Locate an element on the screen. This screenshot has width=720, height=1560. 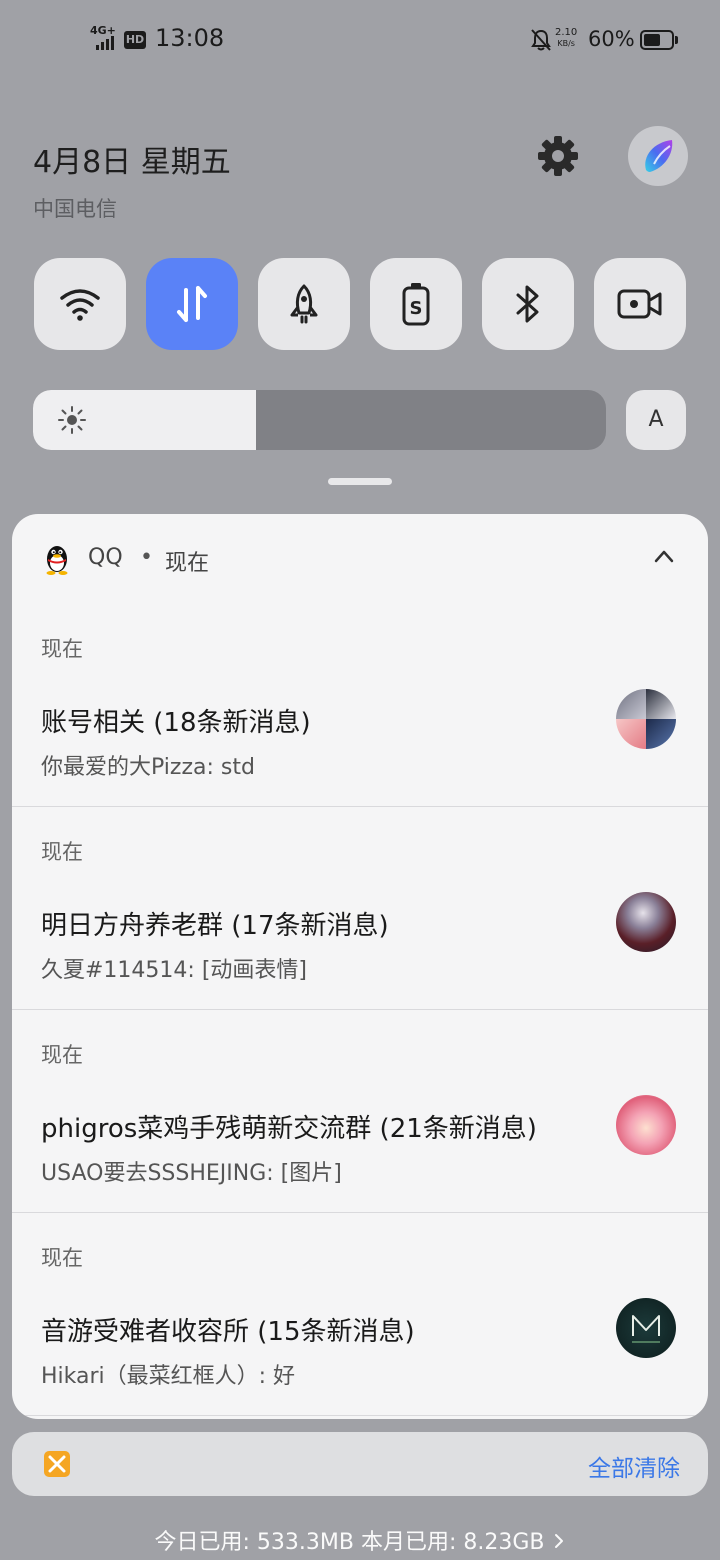
notification-item: 现在 音游受难者收容所 (15条新消息) Hikari（最菜红框人）: 好 is located at coordinates (360, 1314).